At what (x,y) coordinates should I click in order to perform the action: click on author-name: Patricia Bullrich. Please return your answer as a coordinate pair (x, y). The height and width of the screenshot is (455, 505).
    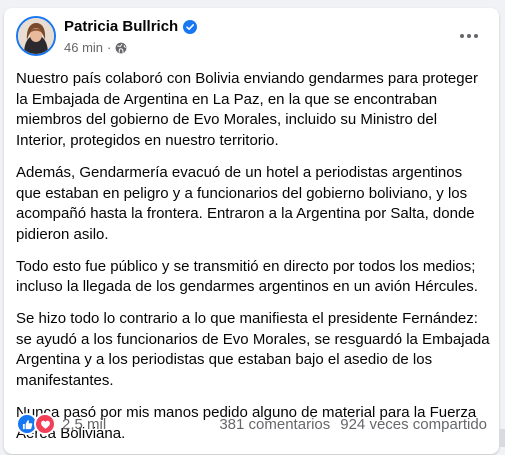
    Looking at the image, I should click on (121, 26).